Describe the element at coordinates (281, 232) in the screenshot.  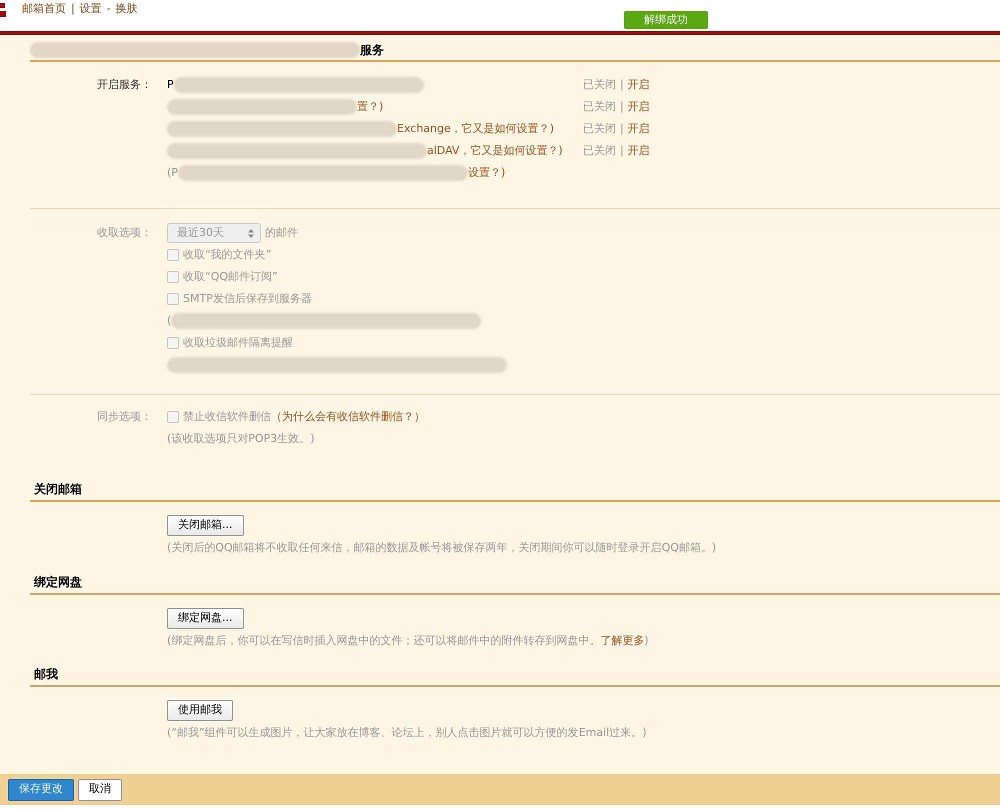
I see `select-suffix: 的邮件` at that location.